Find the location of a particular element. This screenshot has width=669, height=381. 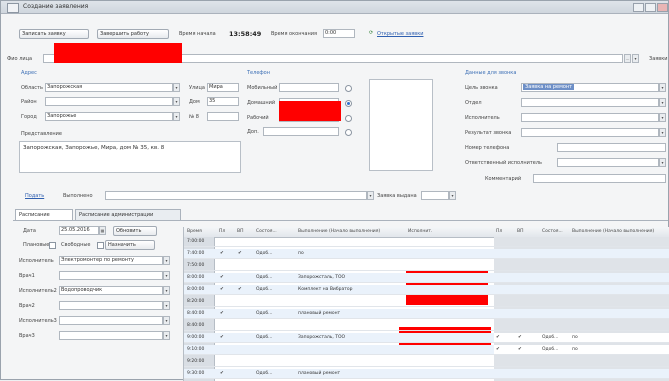

fio-open-button: ▾ is located at coordinates (635, 58).